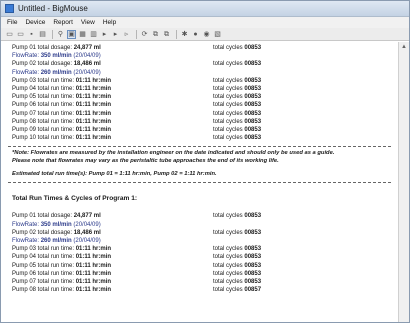 The height and width of the screenshot is (323, 410). What do you see at coordinates (31, 34) in the screenshot?
I see `save-icon: ▪` at bounding box center [31, 34].